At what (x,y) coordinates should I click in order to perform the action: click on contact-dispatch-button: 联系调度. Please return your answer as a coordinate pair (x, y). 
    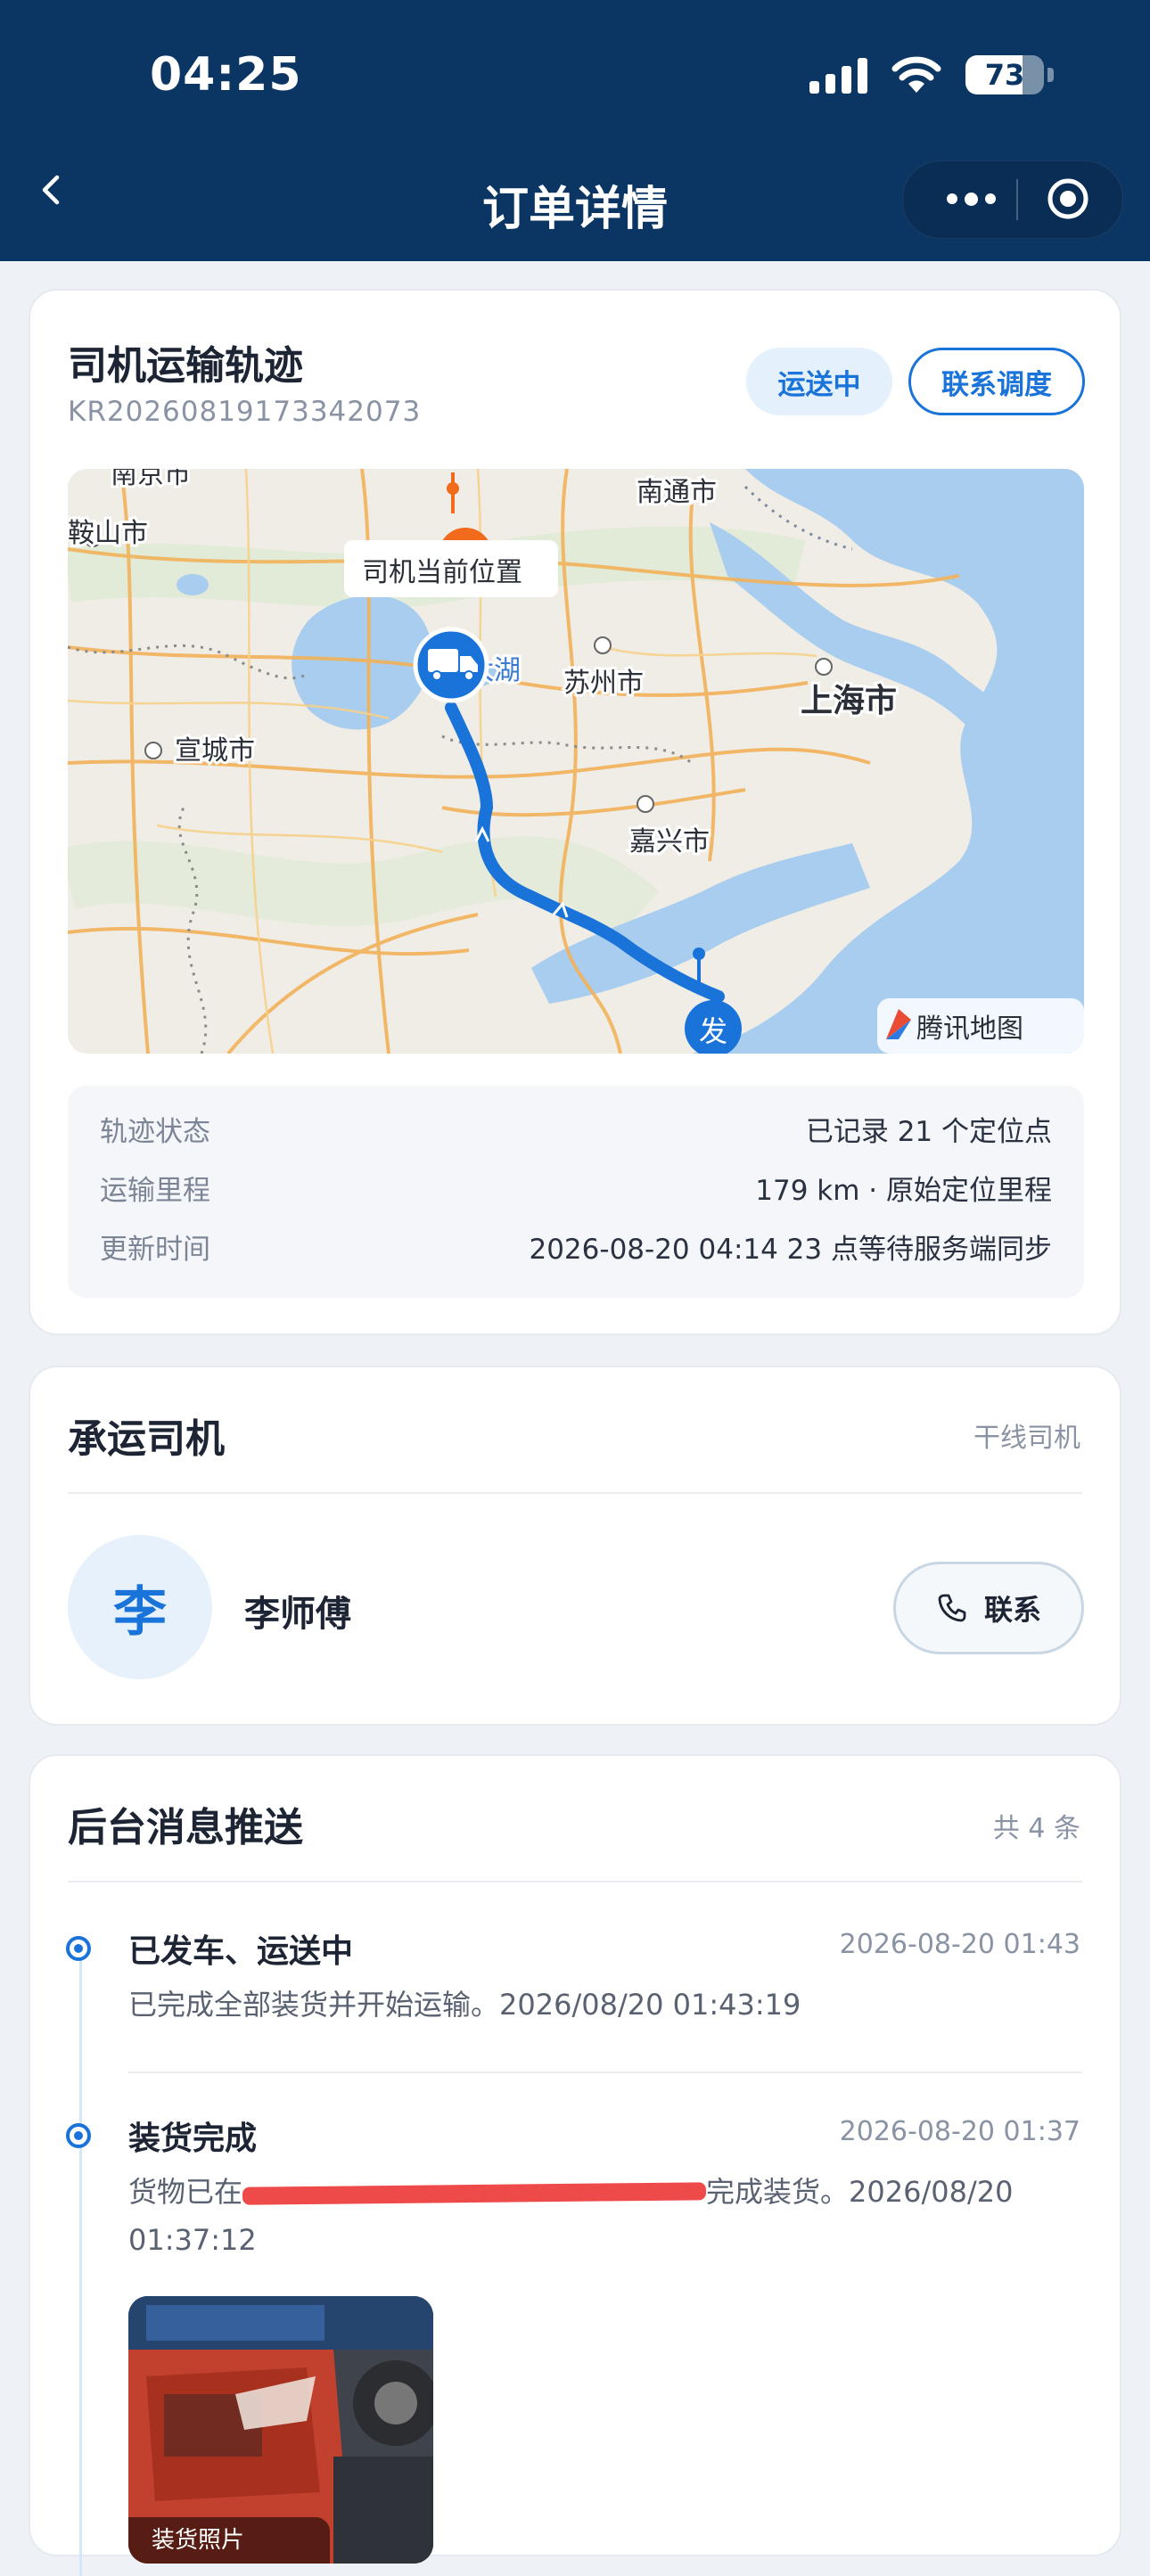
    Looking at the image, I should click on (996, 381).